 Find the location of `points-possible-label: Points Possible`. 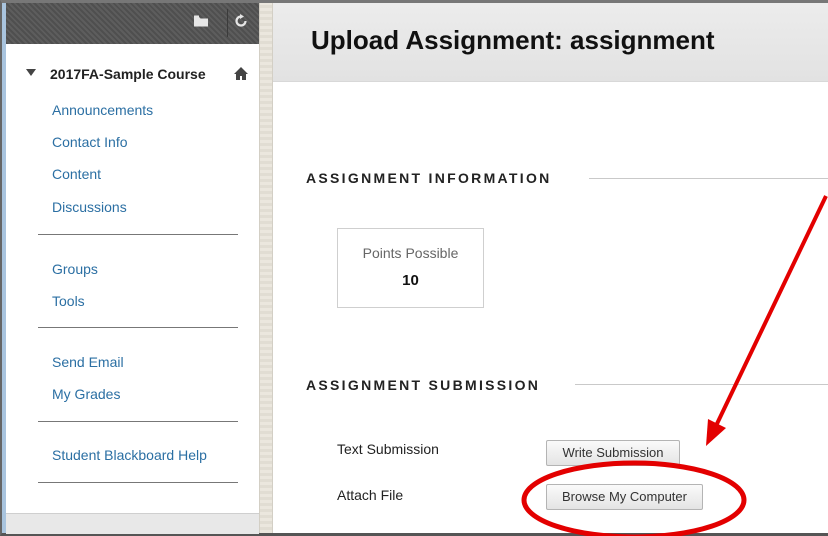

points-possible-label: Points Possible is located at coordinates (410, 253).